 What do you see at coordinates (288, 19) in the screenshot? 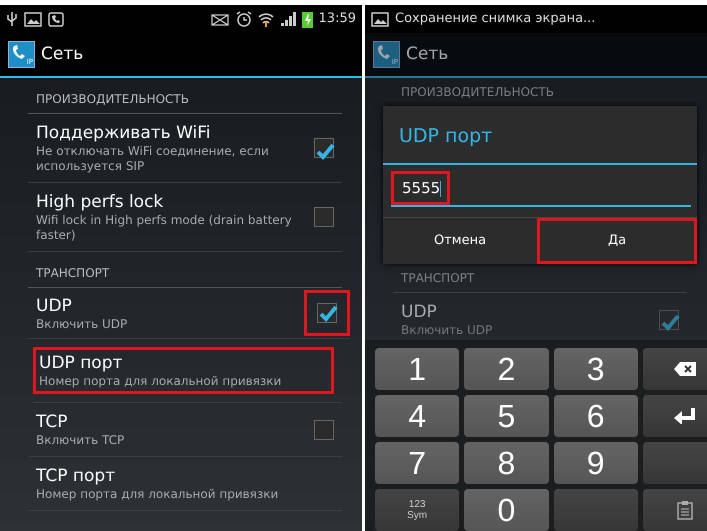
I see `signal-icon` at bounding box center [288, 19].